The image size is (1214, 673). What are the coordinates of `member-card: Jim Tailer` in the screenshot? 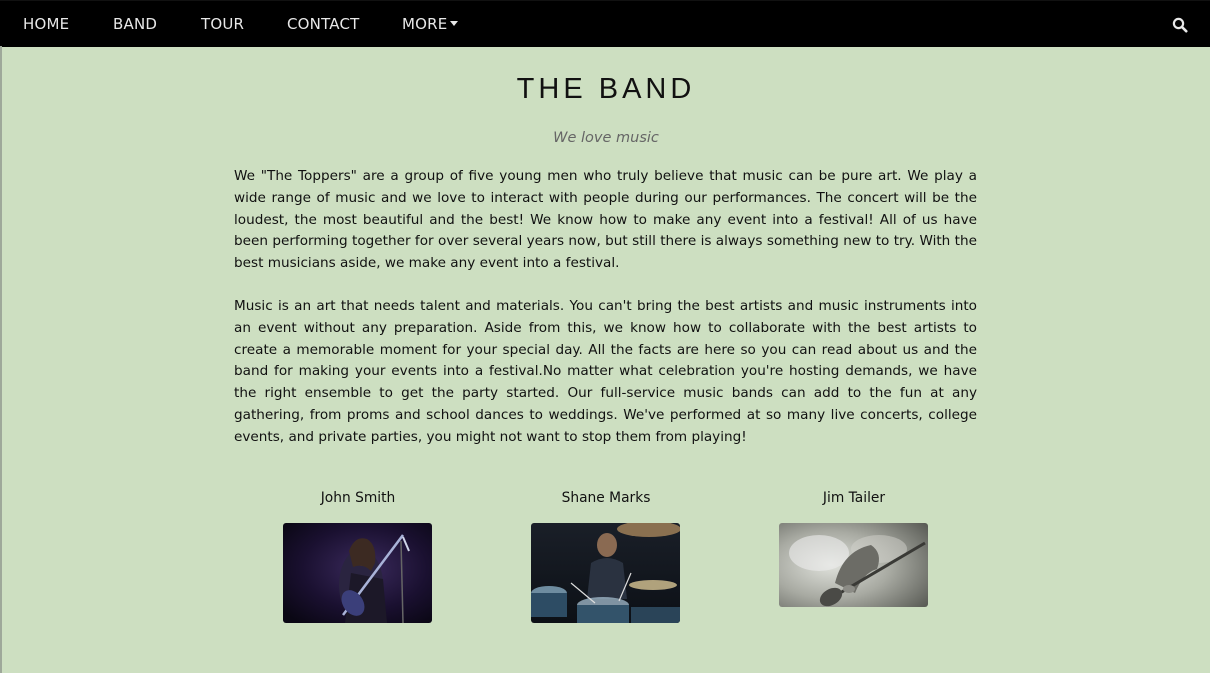 It's located at (854, 547).